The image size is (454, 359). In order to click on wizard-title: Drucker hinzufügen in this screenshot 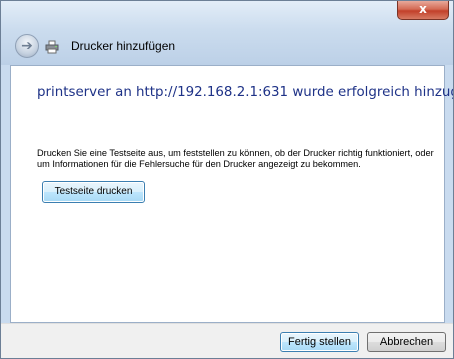, I will do `click(123, 46)`.